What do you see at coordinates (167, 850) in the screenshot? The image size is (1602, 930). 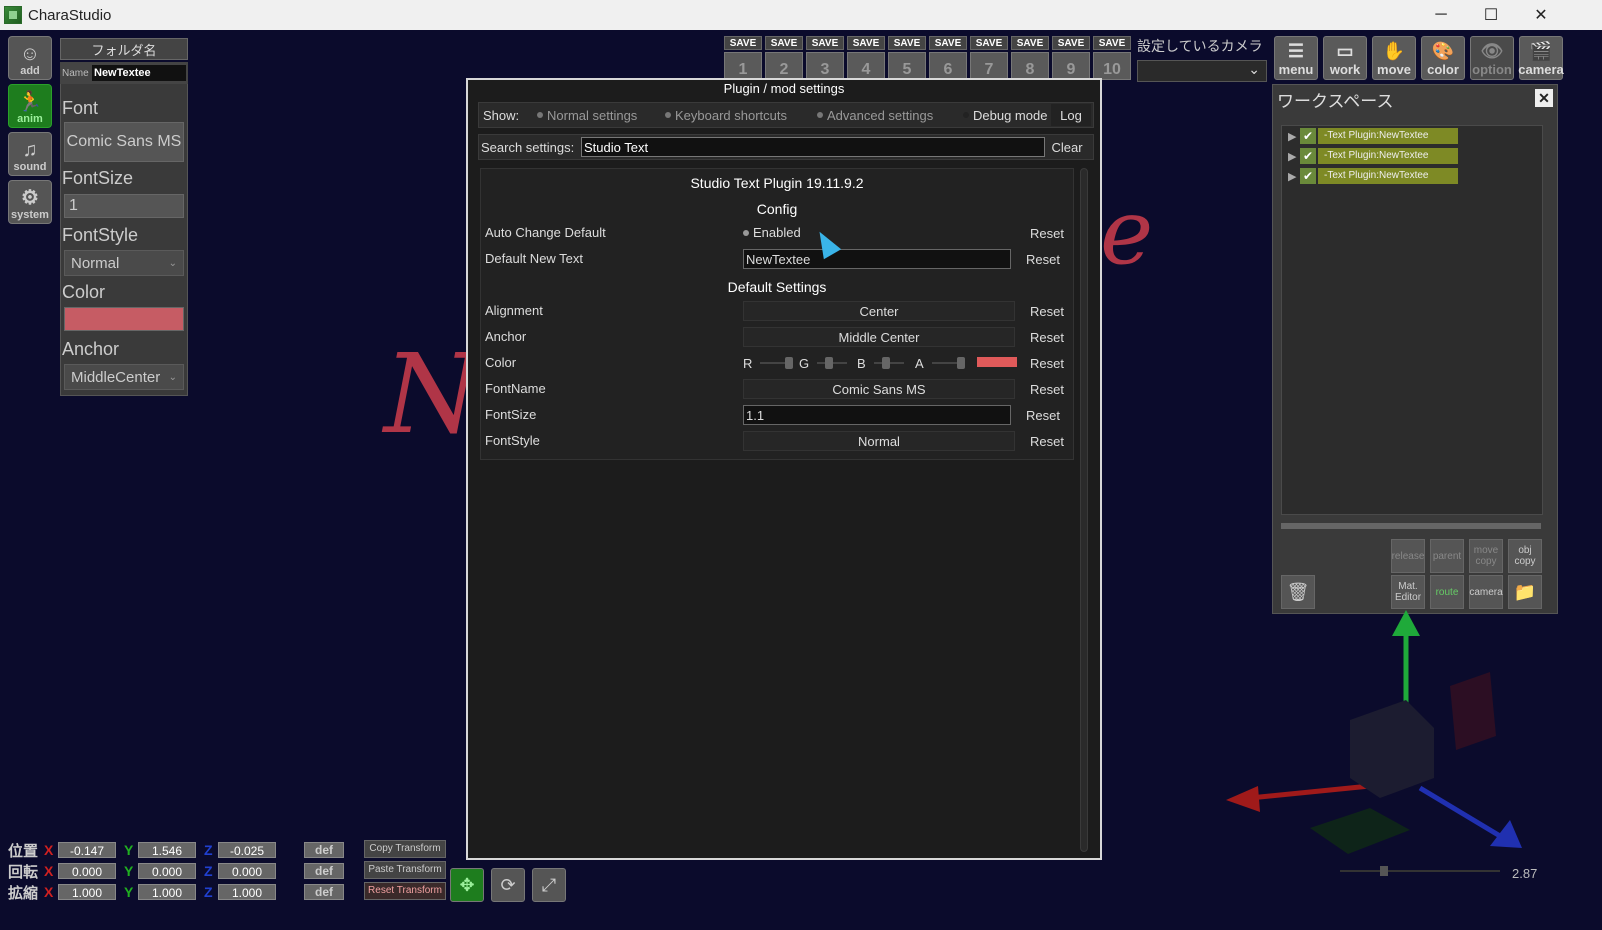 I see `position-y-input: 1.546` at bounding box center [167, 850].